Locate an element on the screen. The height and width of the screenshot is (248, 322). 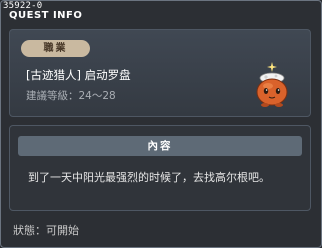
quest-name: [古迹猎人] 启动罗盘 is located at coordinates (78, 75).